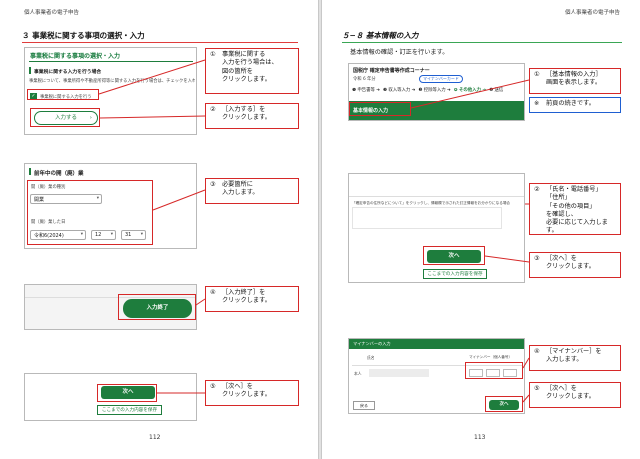 Image resolution: width=640 pixels, height=459 pixels. I want to click on callout-line: ［入力する］を, so click(244, 109).